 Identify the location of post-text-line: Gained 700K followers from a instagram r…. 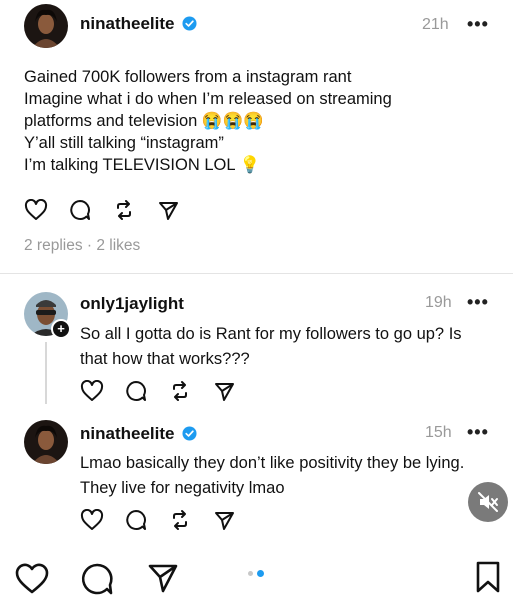
(188, 77).